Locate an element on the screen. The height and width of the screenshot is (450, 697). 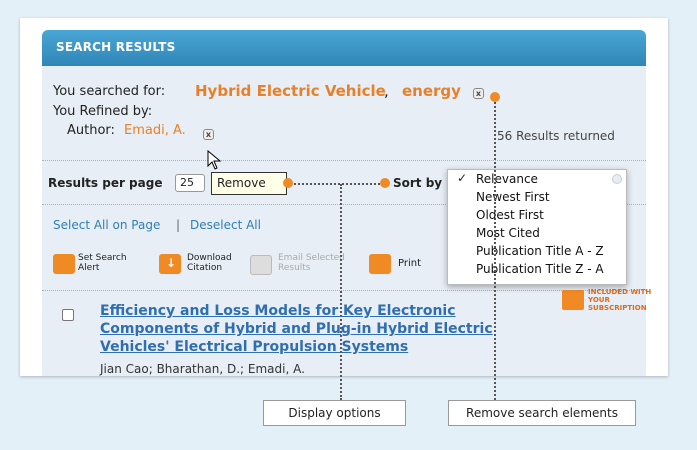
dropdown-arrow is located at coordinates (617, 179).